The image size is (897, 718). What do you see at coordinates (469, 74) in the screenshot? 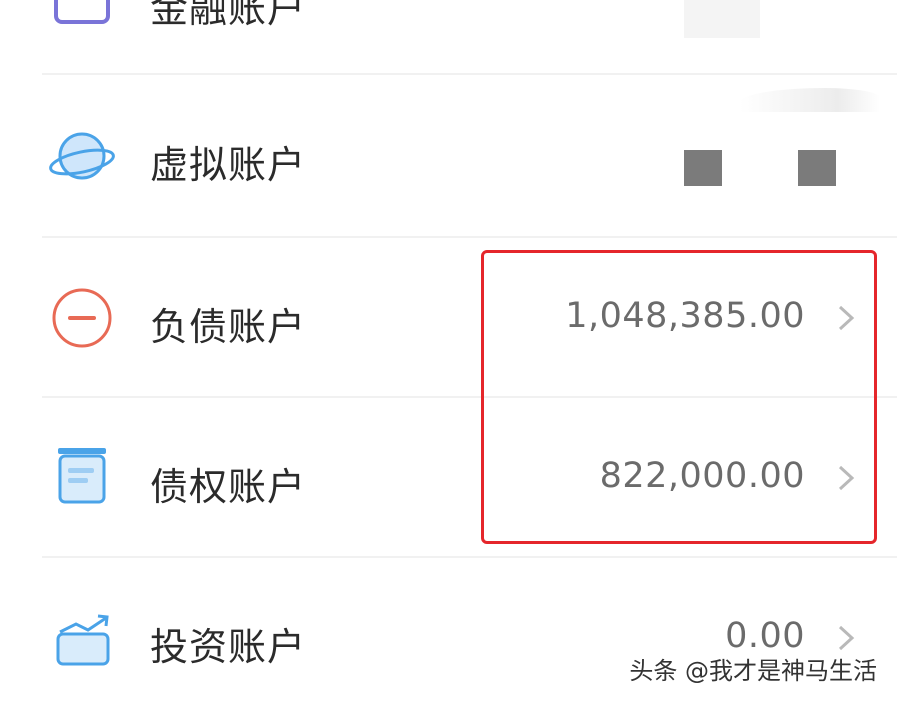
I see `divider` at bounding box center [469, 74].